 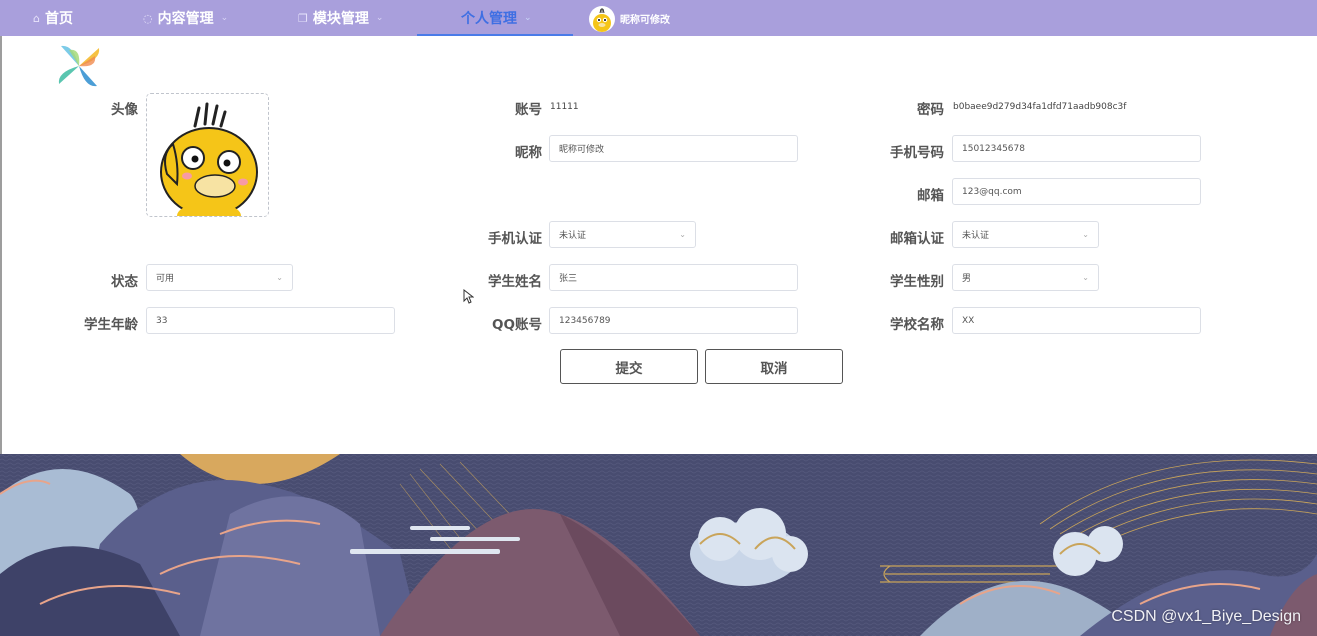 What do you see at coordinates (517, 325) in the screenshot?
I see `qq-label: QQ账号` at bounding box center [517, 325].